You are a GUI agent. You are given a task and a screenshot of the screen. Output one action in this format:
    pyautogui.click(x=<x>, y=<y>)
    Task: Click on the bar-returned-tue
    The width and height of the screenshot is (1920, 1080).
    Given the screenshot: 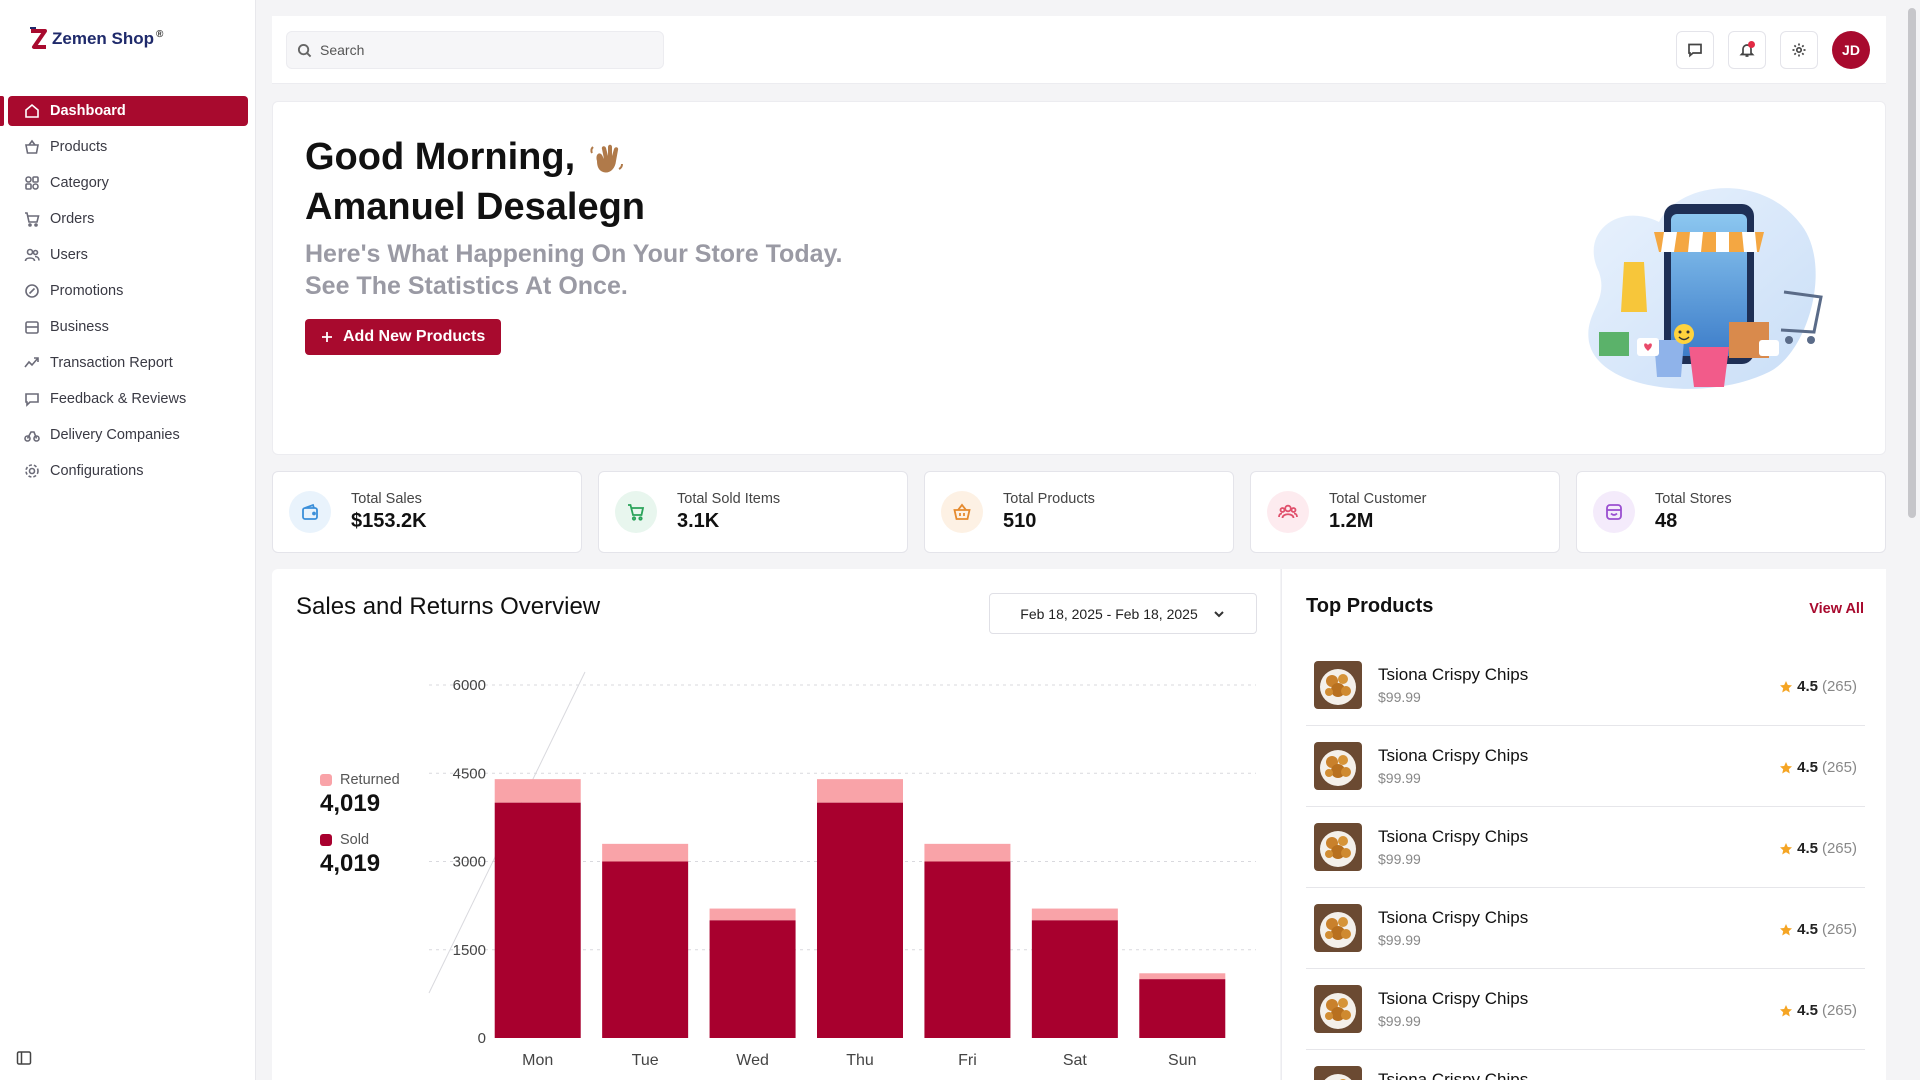 What is the action you would take?
    pyautogui.click(x=645, y=852)
    